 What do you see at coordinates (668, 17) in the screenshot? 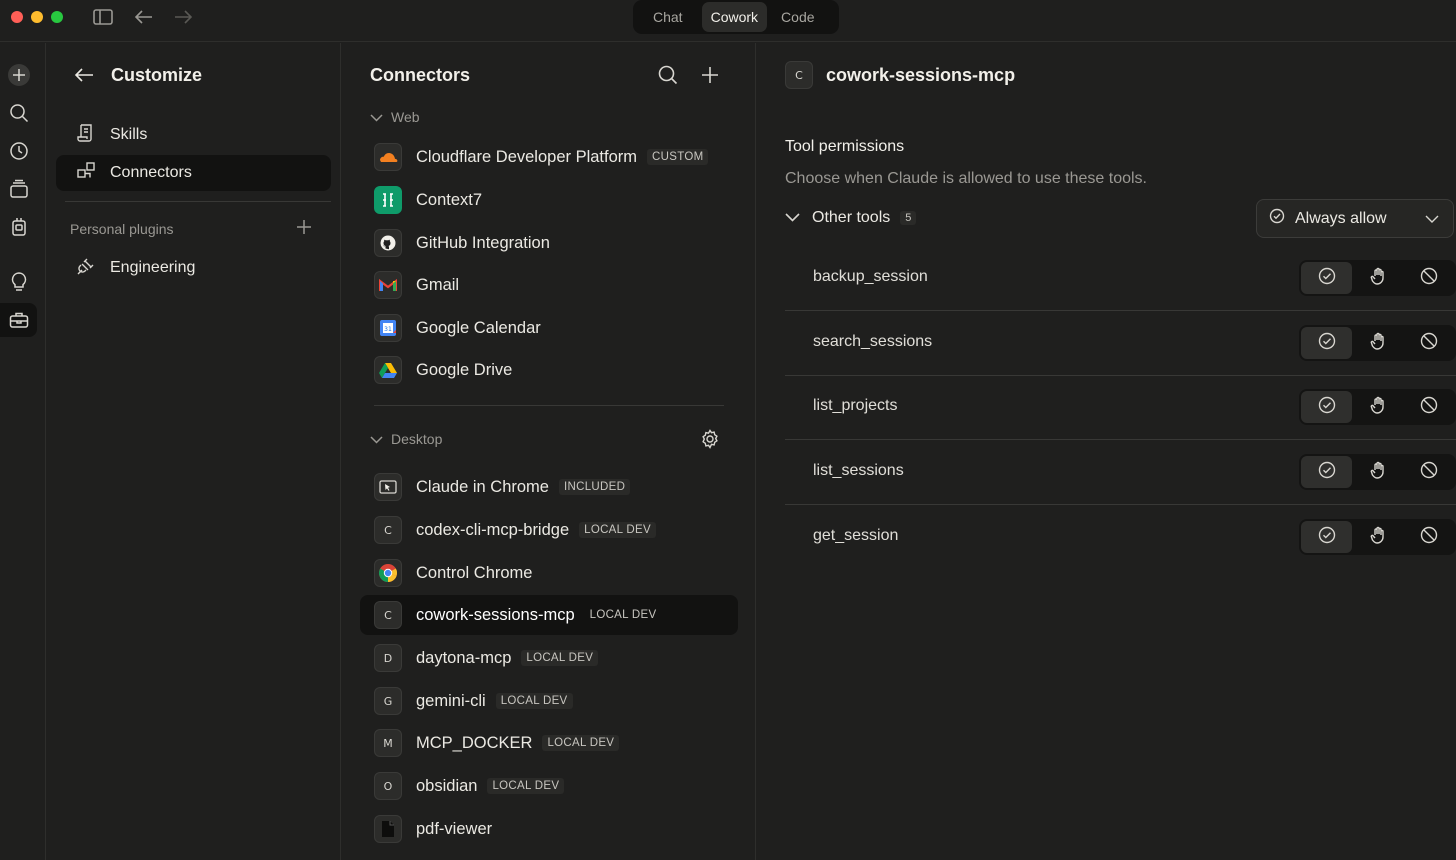
I see `tab-chat: Chat` at bounding box center [668, 17].